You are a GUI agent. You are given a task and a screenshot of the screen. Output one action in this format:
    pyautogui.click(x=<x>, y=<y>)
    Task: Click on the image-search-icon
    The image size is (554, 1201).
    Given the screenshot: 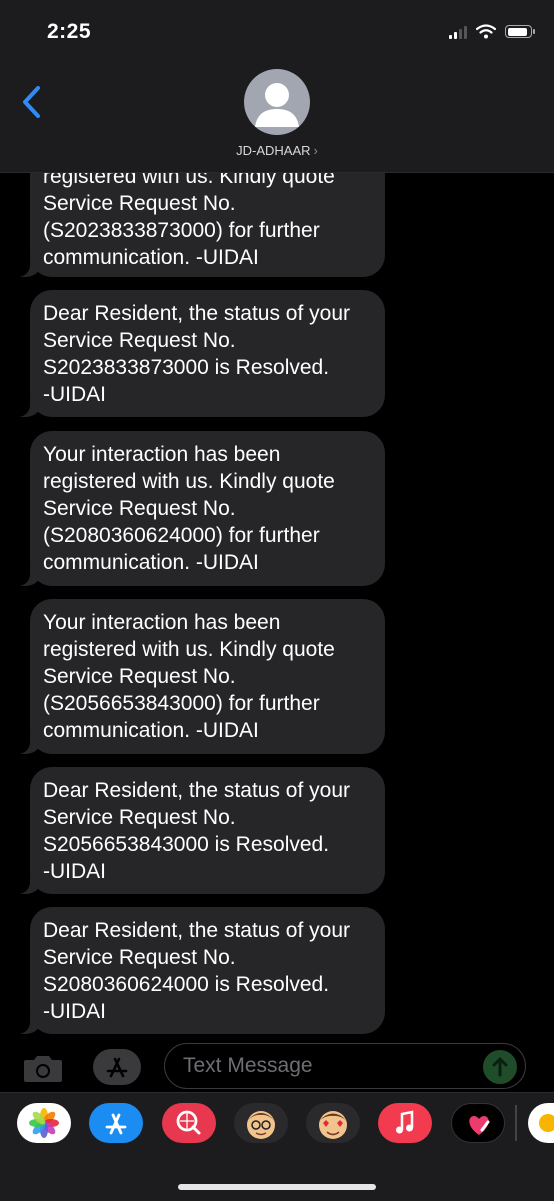 What is the action you would take?
    pyautogui.click(x=189, y=1123)
    